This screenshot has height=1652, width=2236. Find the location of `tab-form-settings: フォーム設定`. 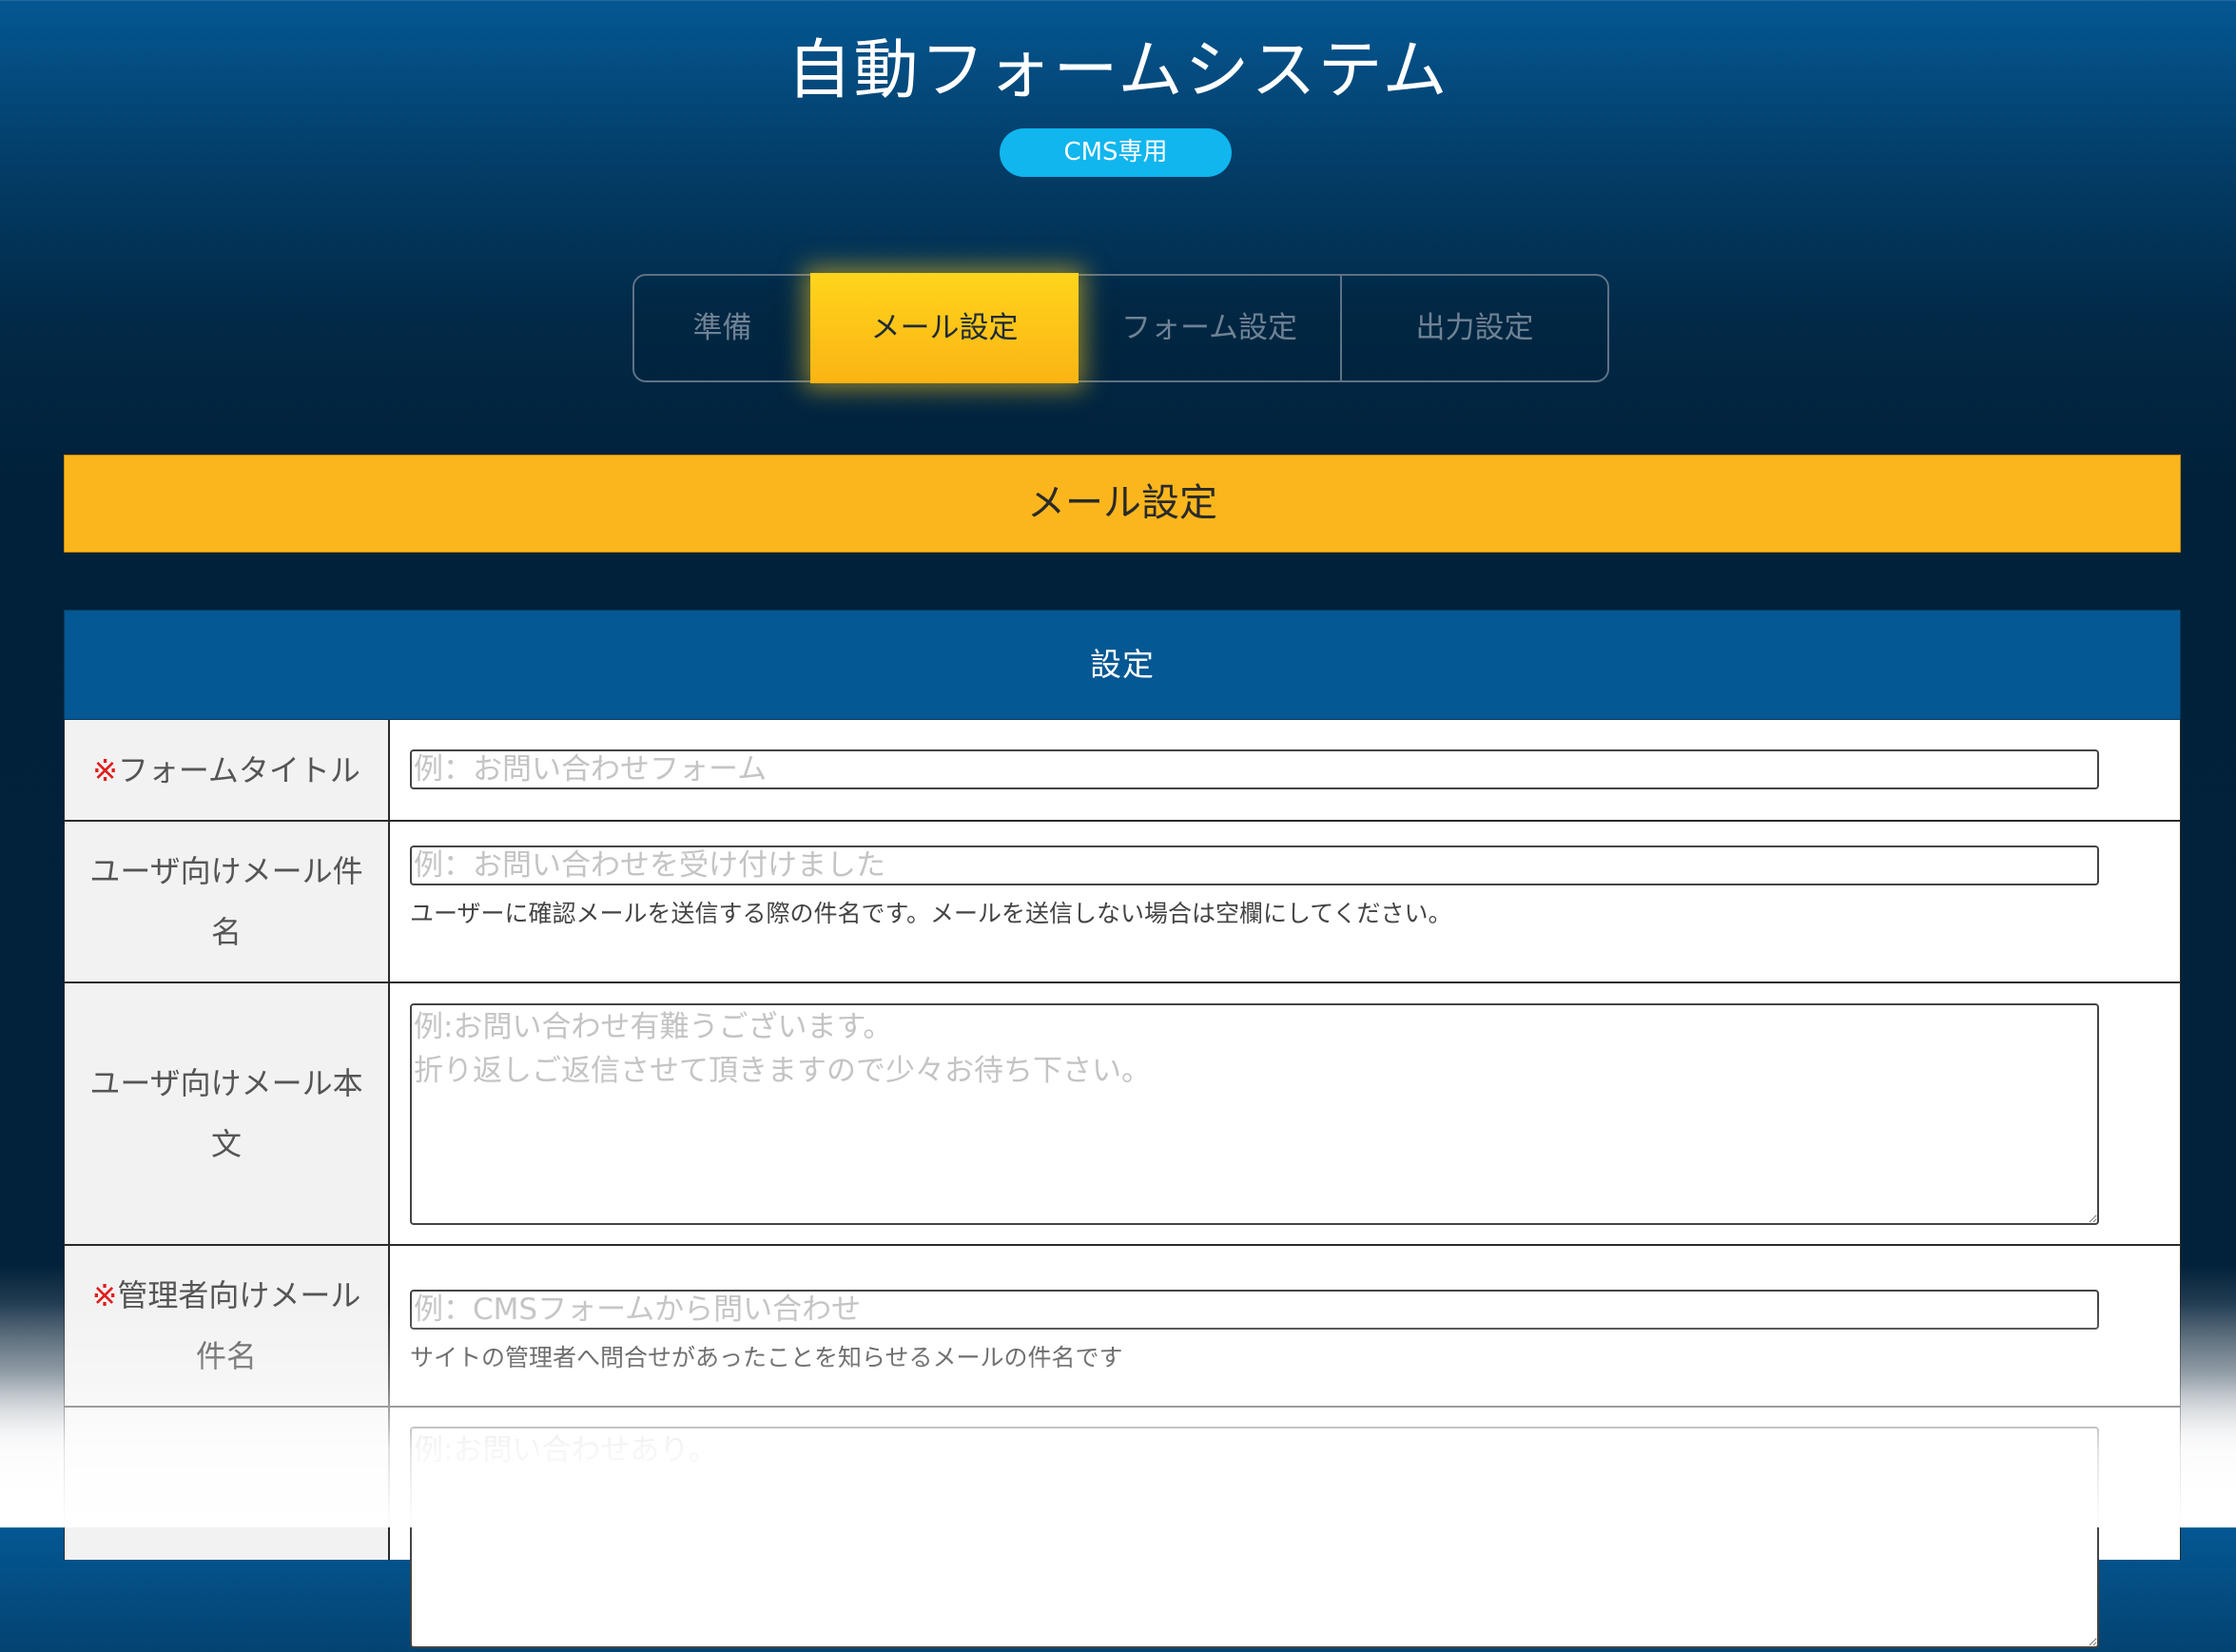

tab-form-settings: フォーム設定 is located at coordinates (1210, 328).